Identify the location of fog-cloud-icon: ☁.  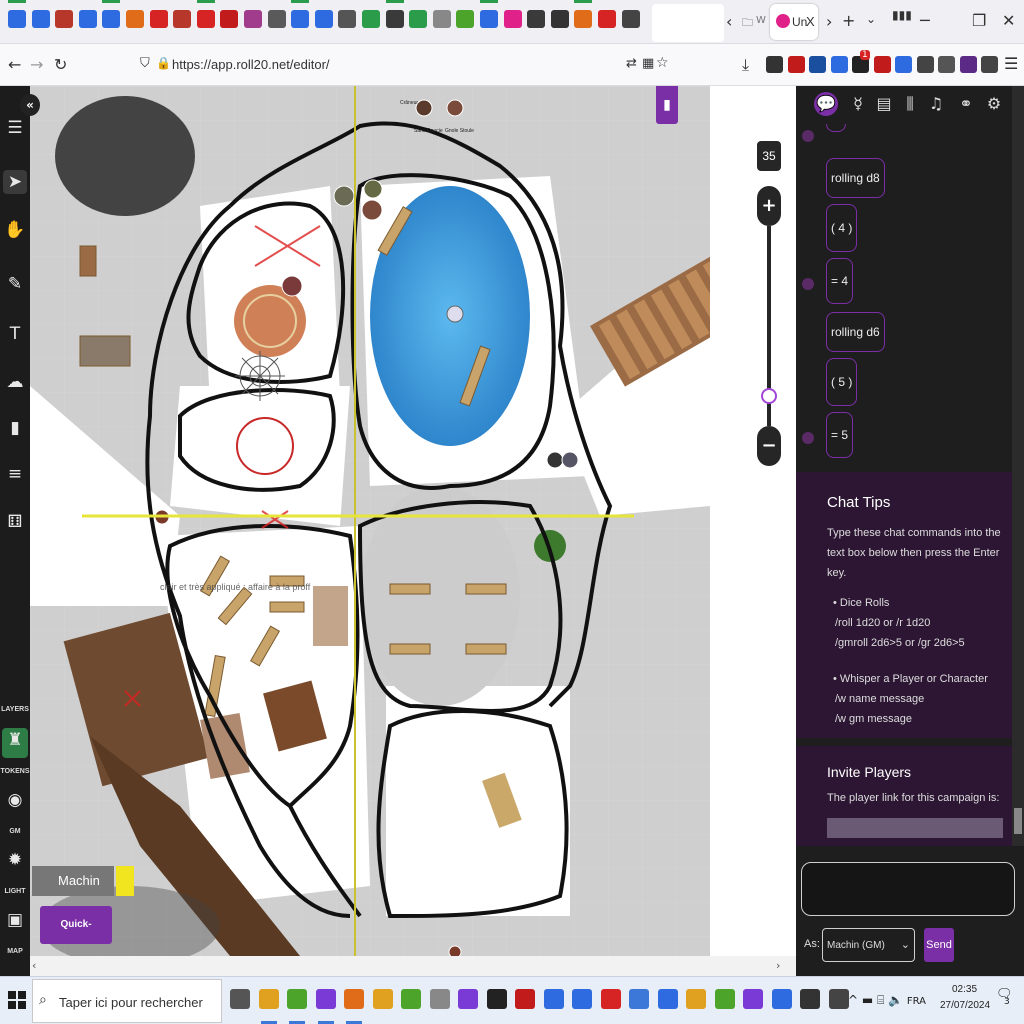
(15, 382).